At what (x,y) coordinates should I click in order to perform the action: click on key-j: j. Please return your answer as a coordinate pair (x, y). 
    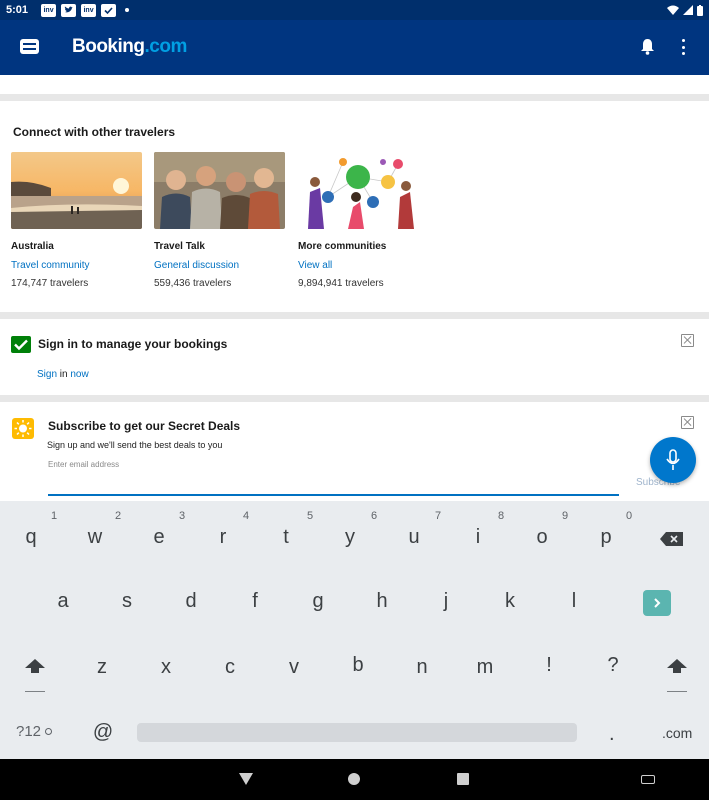
    Looking at the image, I should click on (446, 601).